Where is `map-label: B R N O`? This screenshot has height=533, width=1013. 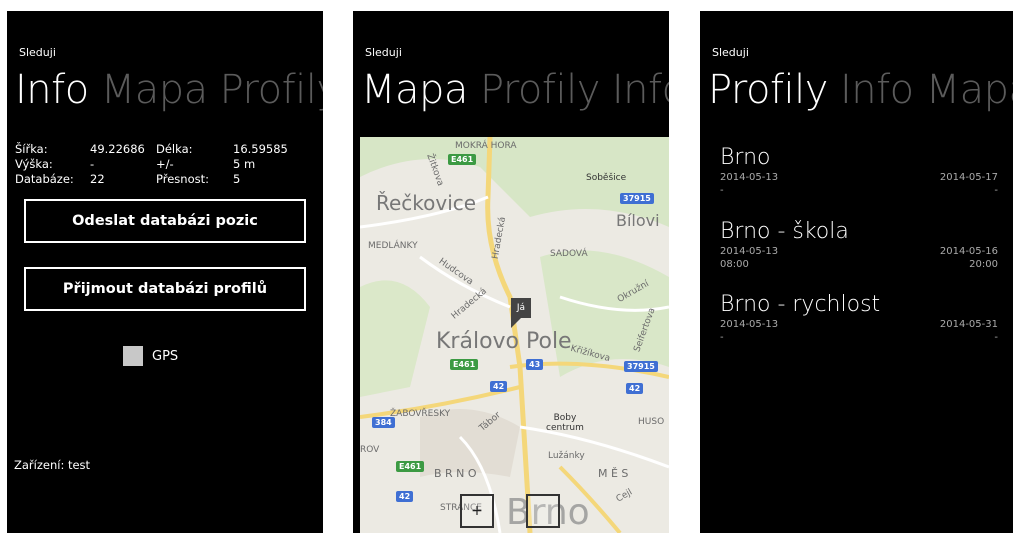
map-label: B R N O is located at coordinates (455, 473).